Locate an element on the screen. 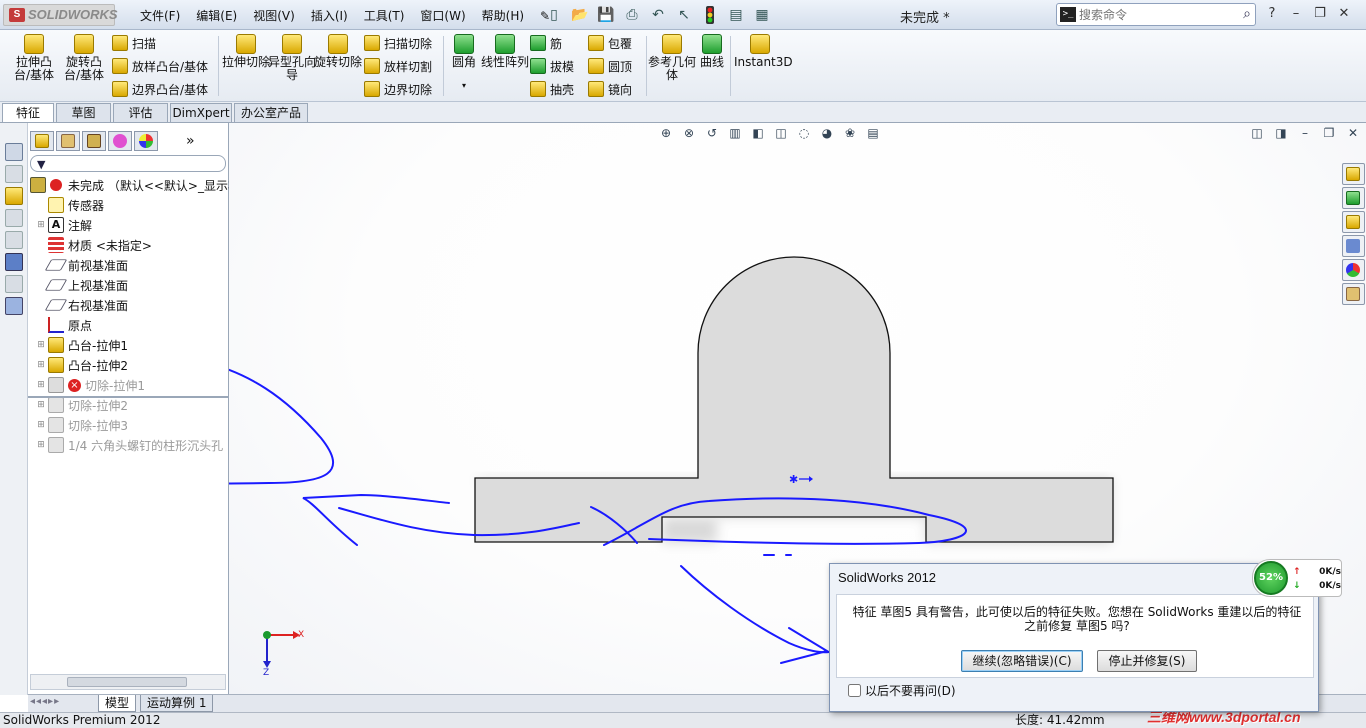 The width and height of the screenshot is (1366, 728). linear-pattern-button: 线性阵列 is located at coordinates (505, 51).